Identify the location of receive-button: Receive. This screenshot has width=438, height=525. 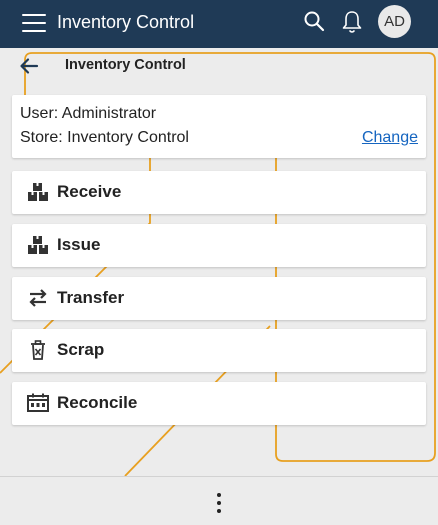
(219, 192).